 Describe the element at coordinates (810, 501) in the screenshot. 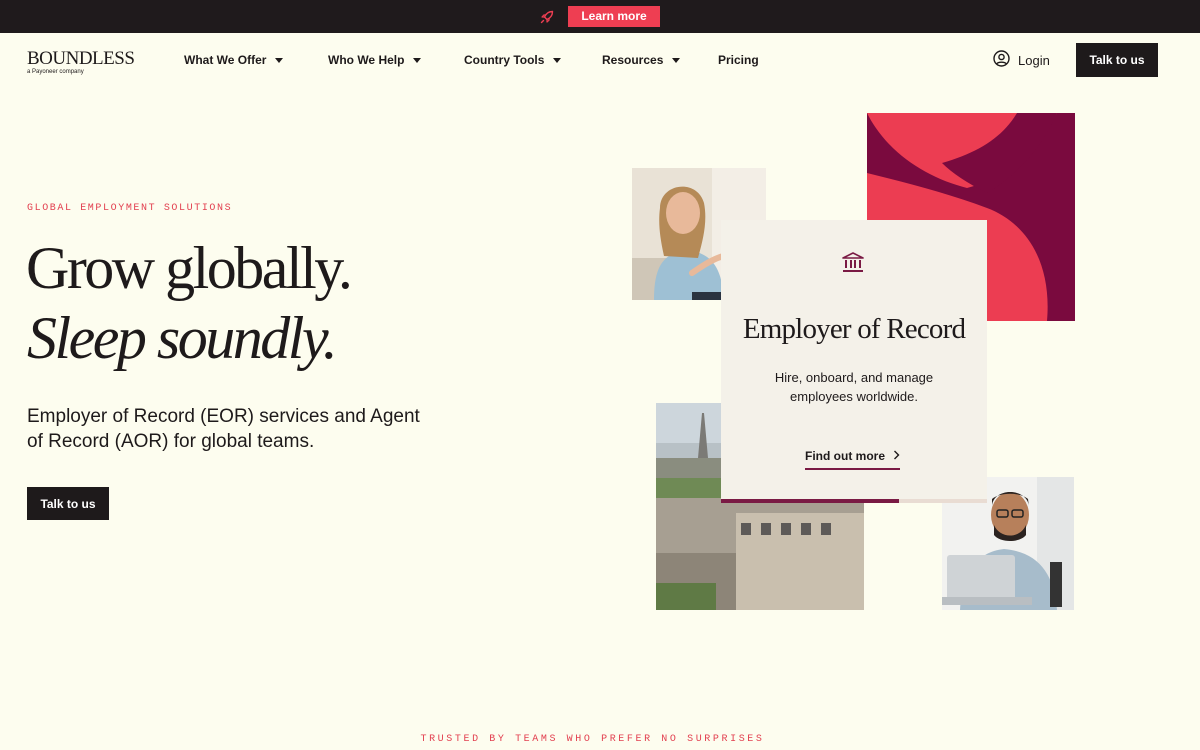

I see `card-progress-fill` at that location.